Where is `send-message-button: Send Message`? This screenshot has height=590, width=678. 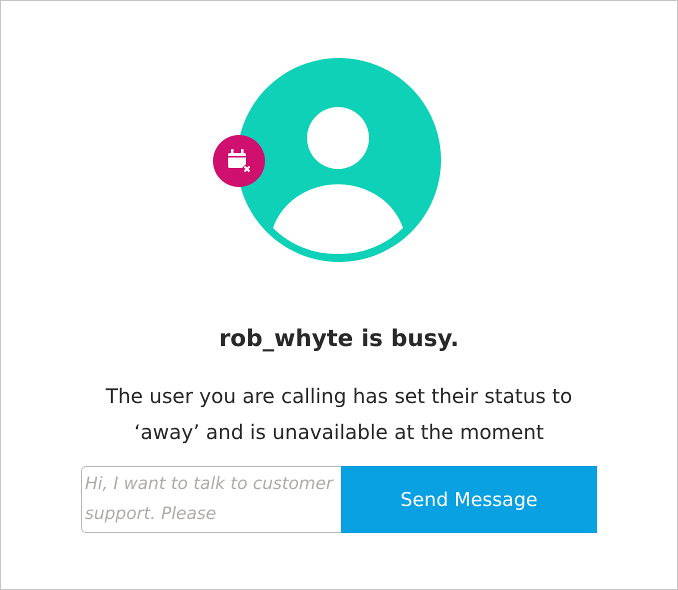 send-message-button: Send Message is located at coordinates (469, 499).